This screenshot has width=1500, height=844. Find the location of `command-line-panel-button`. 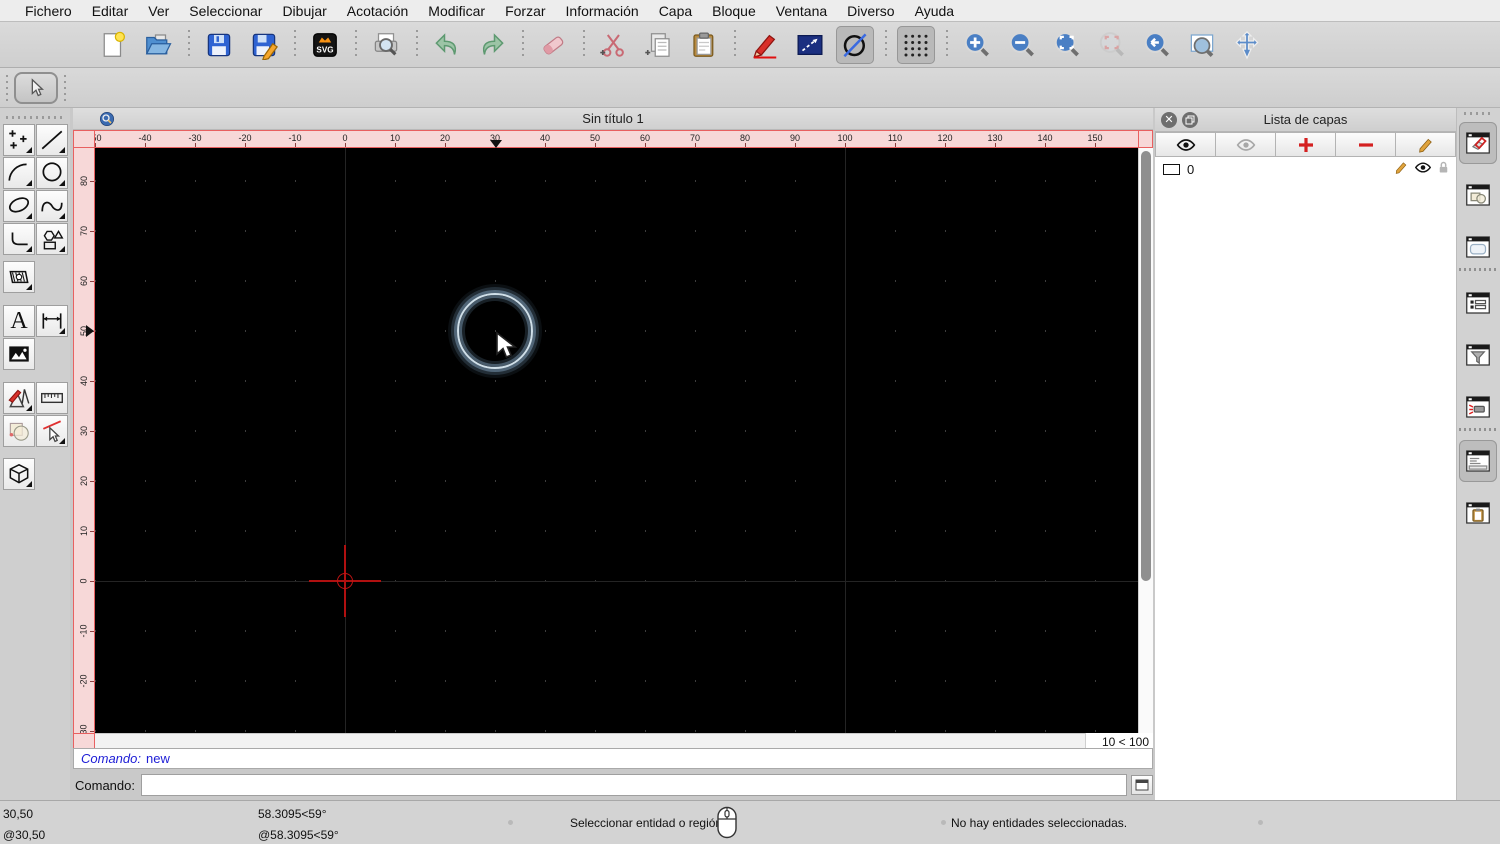

command-line-panel-button is located at coordinates (1478, 461).